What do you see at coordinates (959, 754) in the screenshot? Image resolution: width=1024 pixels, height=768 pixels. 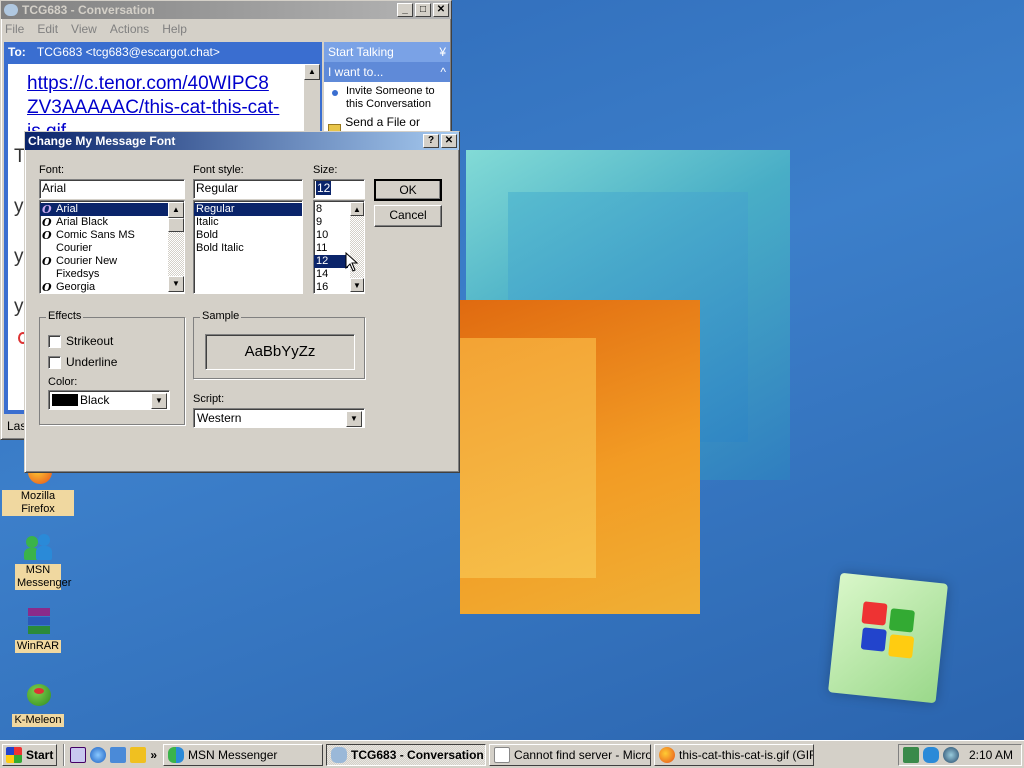 I see `system-tray: 2:10 AM` at bounding box center [959, 754].